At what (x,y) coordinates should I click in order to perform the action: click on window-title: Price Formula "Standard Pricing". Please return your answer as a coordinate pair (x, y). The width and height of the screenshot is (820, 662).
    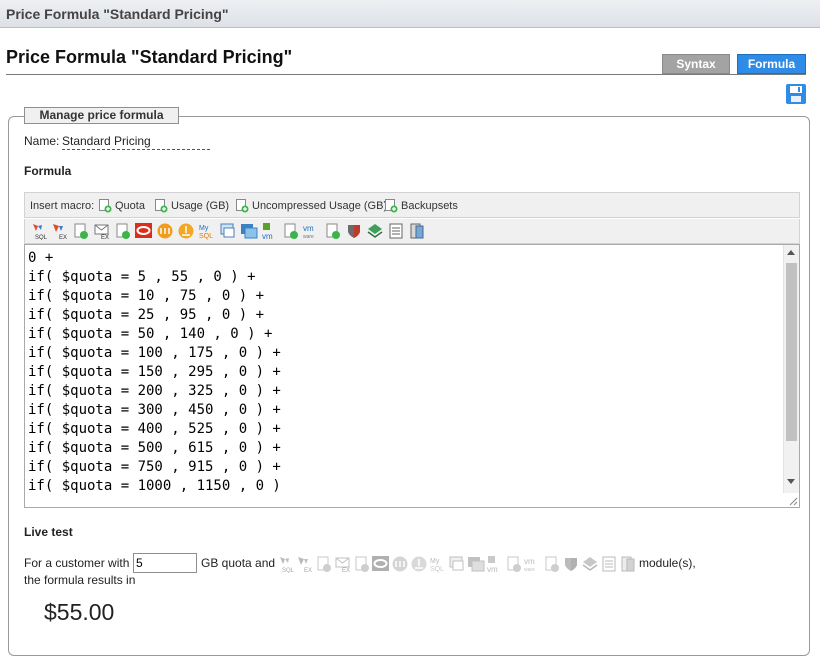
    Looking at the image, I should click on (117, 14).